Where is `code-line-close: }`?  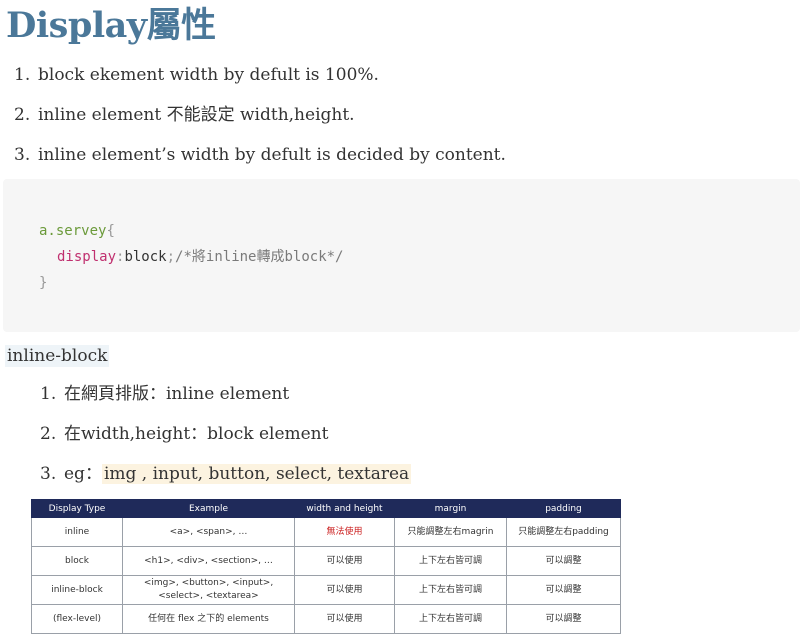
code-line-close: } is located at coordinates (43, 283).